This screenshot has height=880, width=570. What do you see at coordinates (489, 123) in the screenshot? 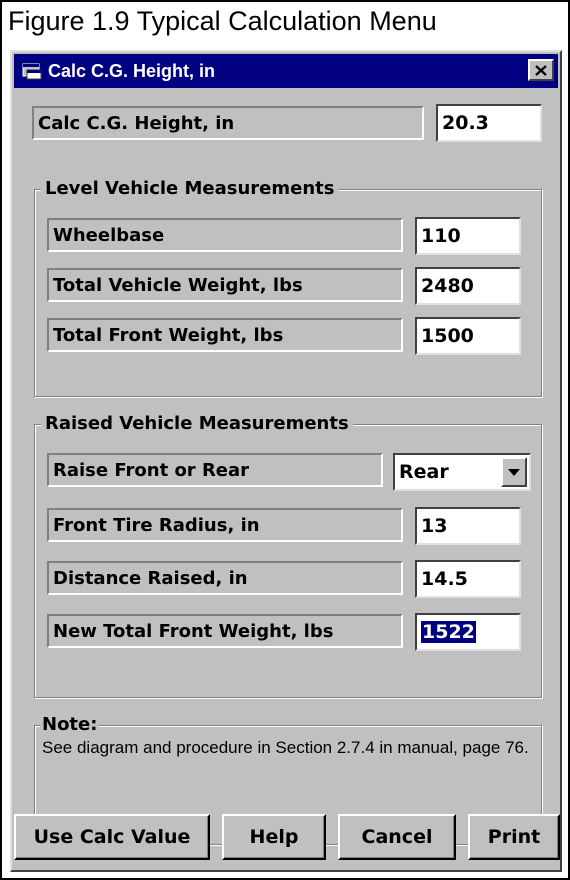
I see `result-field: 20.3` at bounding box center [489, 123].